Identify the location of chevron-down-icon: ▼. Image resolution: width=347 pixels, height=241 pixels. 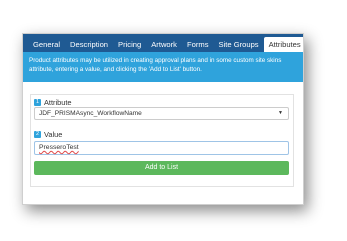
(280, 113).